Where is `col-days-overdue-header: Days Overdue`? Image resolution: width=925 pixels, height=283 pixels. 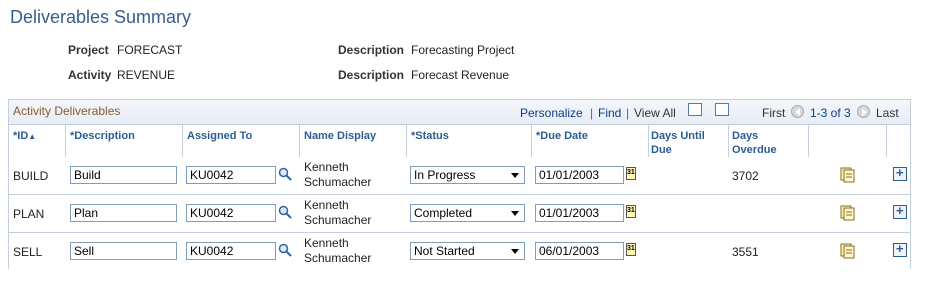
col-days-overdue-header: Days Overdue is located at coordinates (762, 143).